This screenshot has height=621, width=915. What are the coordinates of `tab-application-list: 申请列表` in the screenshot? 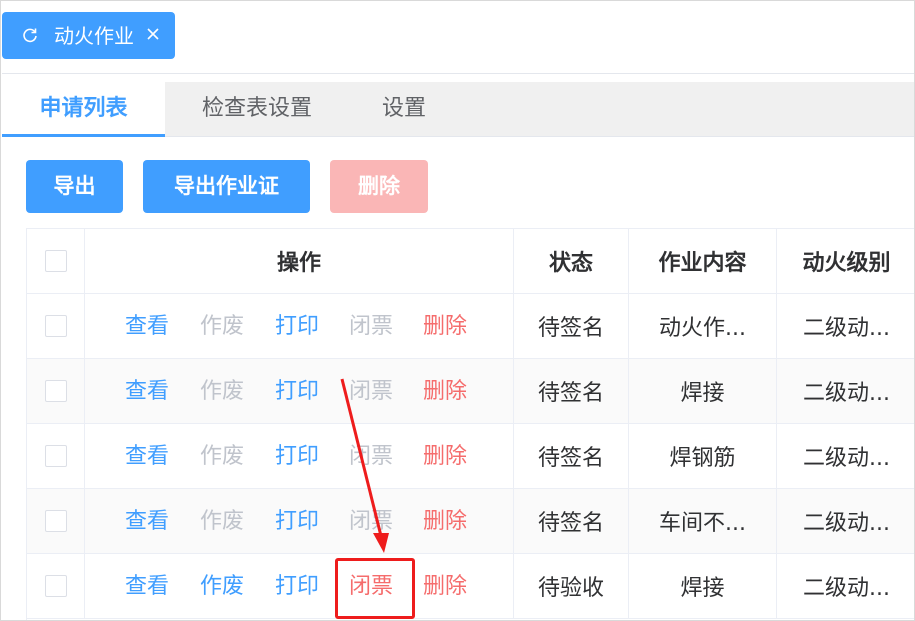 It's located at (83, 109).